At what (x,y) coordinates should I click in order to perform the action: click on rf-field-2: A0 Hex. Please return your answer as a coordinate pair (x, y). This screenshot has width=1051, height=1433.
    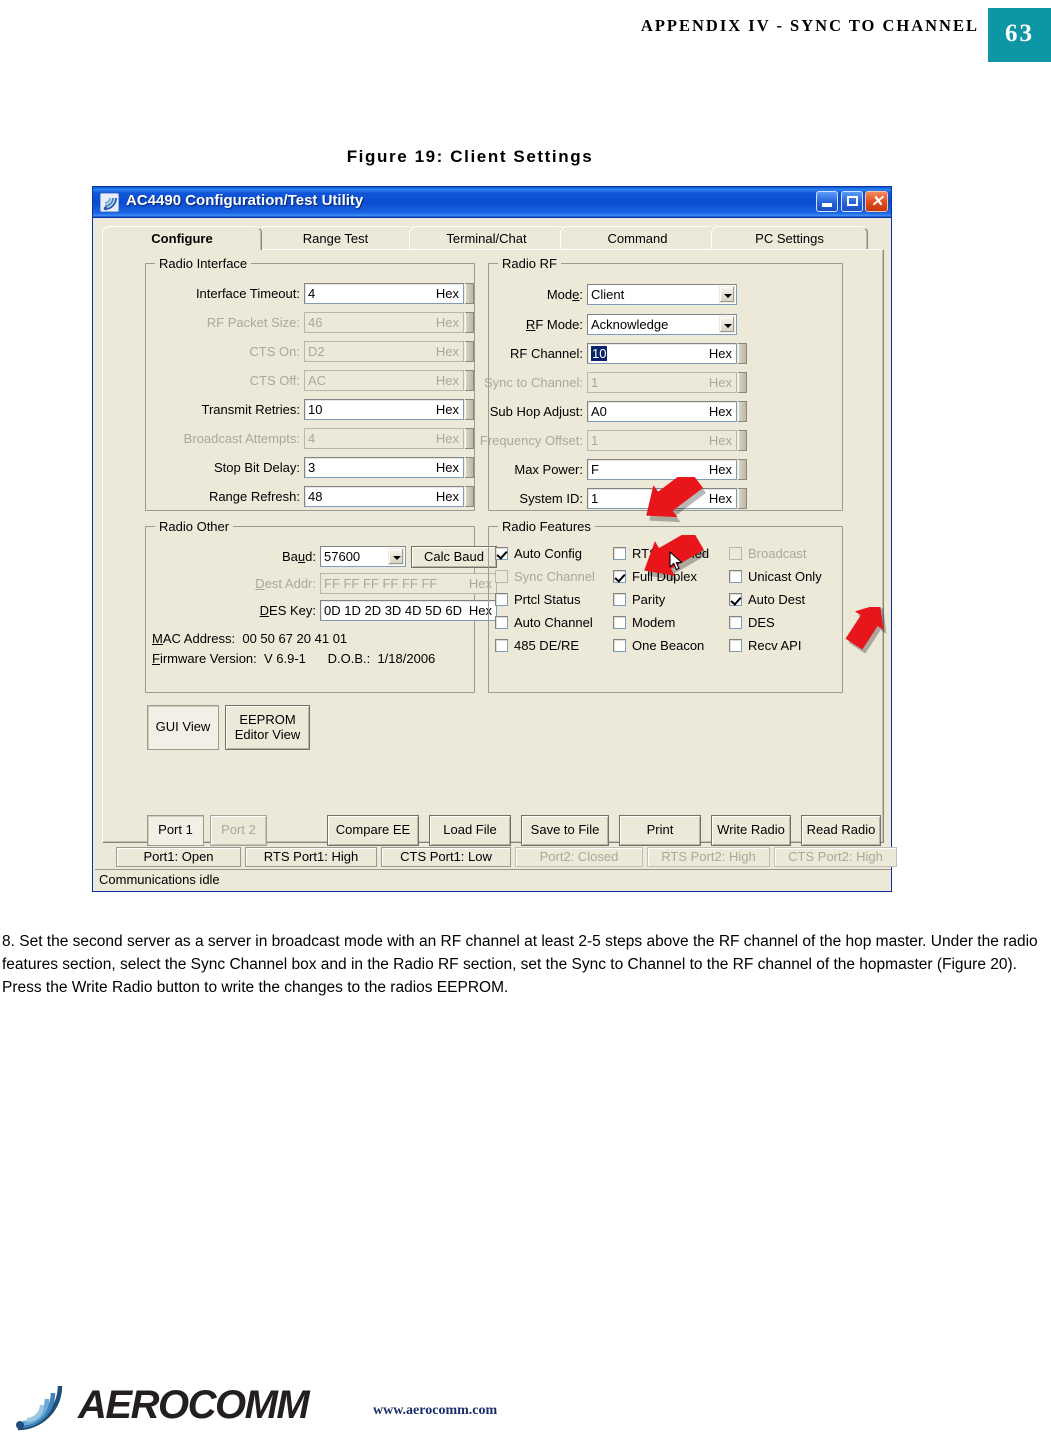
    Looking at the image, I should click on (662, 411).